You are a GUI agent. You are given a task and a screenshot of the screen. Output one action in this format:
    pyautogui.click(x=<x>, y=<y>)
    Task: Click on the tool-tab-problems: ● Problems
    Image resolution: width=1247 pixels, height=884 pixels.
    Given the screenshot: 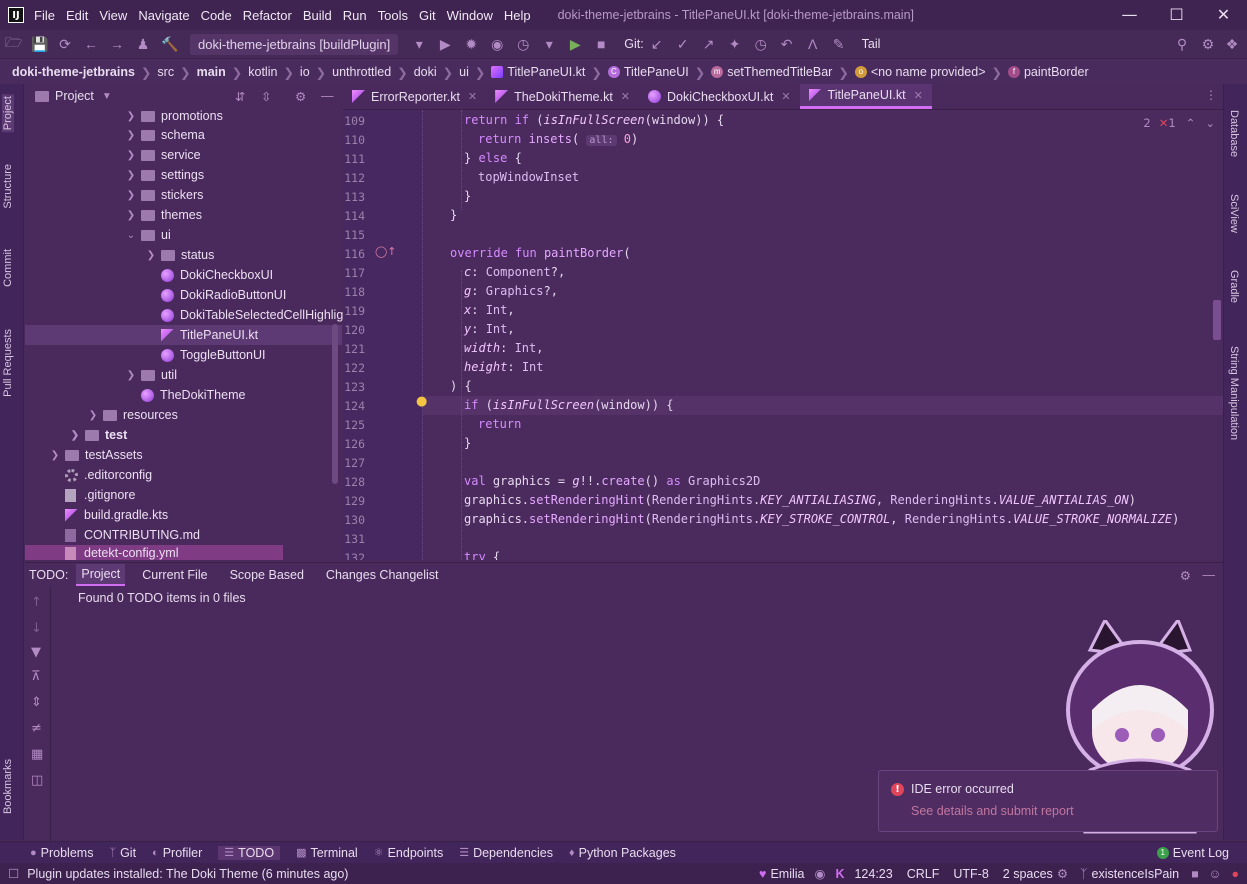 What is the action you would take?
    pyautogui.click(x=61, y=853)
    